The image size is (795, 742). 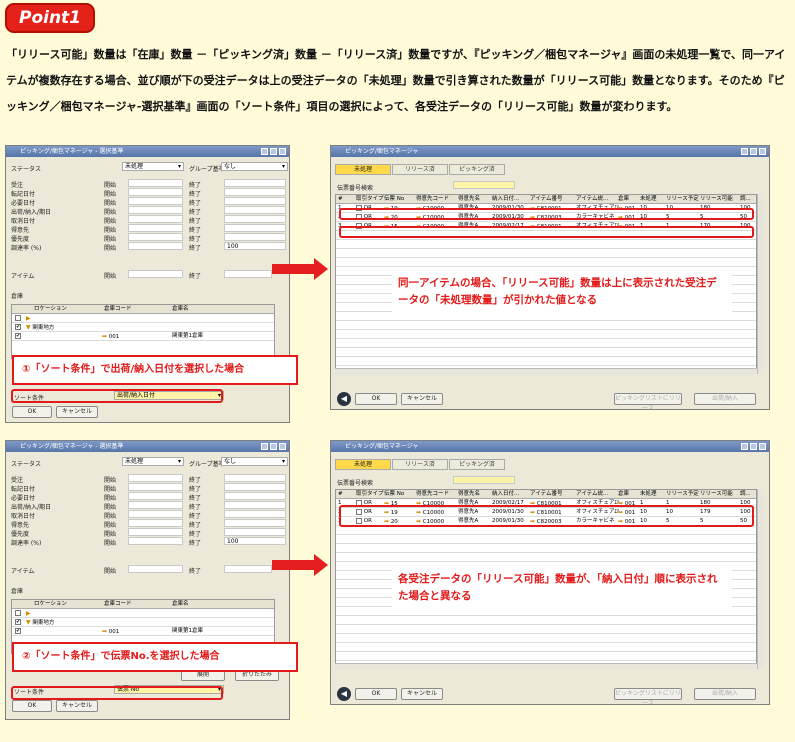 I want to click on expand-arrow-icon: ▶, so click(x=28, y=613).